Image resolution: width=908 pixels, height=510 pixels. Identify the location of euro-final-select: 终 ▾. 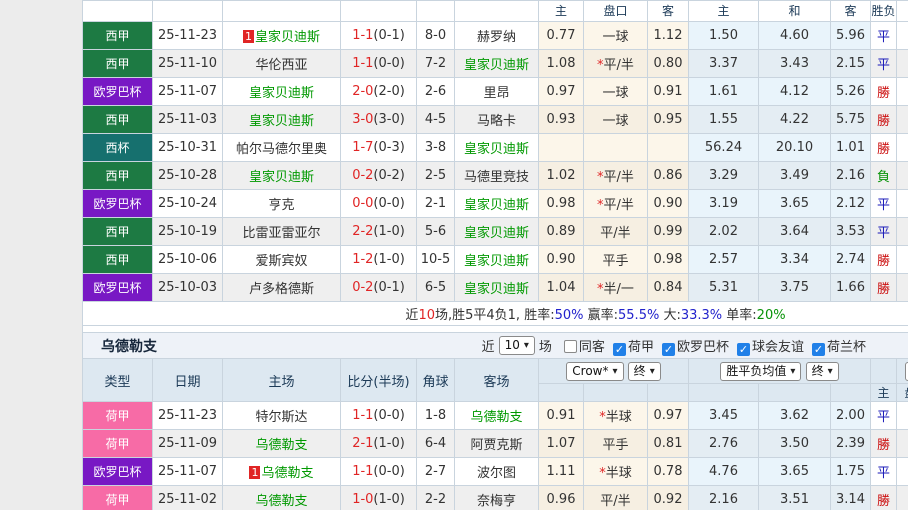
(822, 371).